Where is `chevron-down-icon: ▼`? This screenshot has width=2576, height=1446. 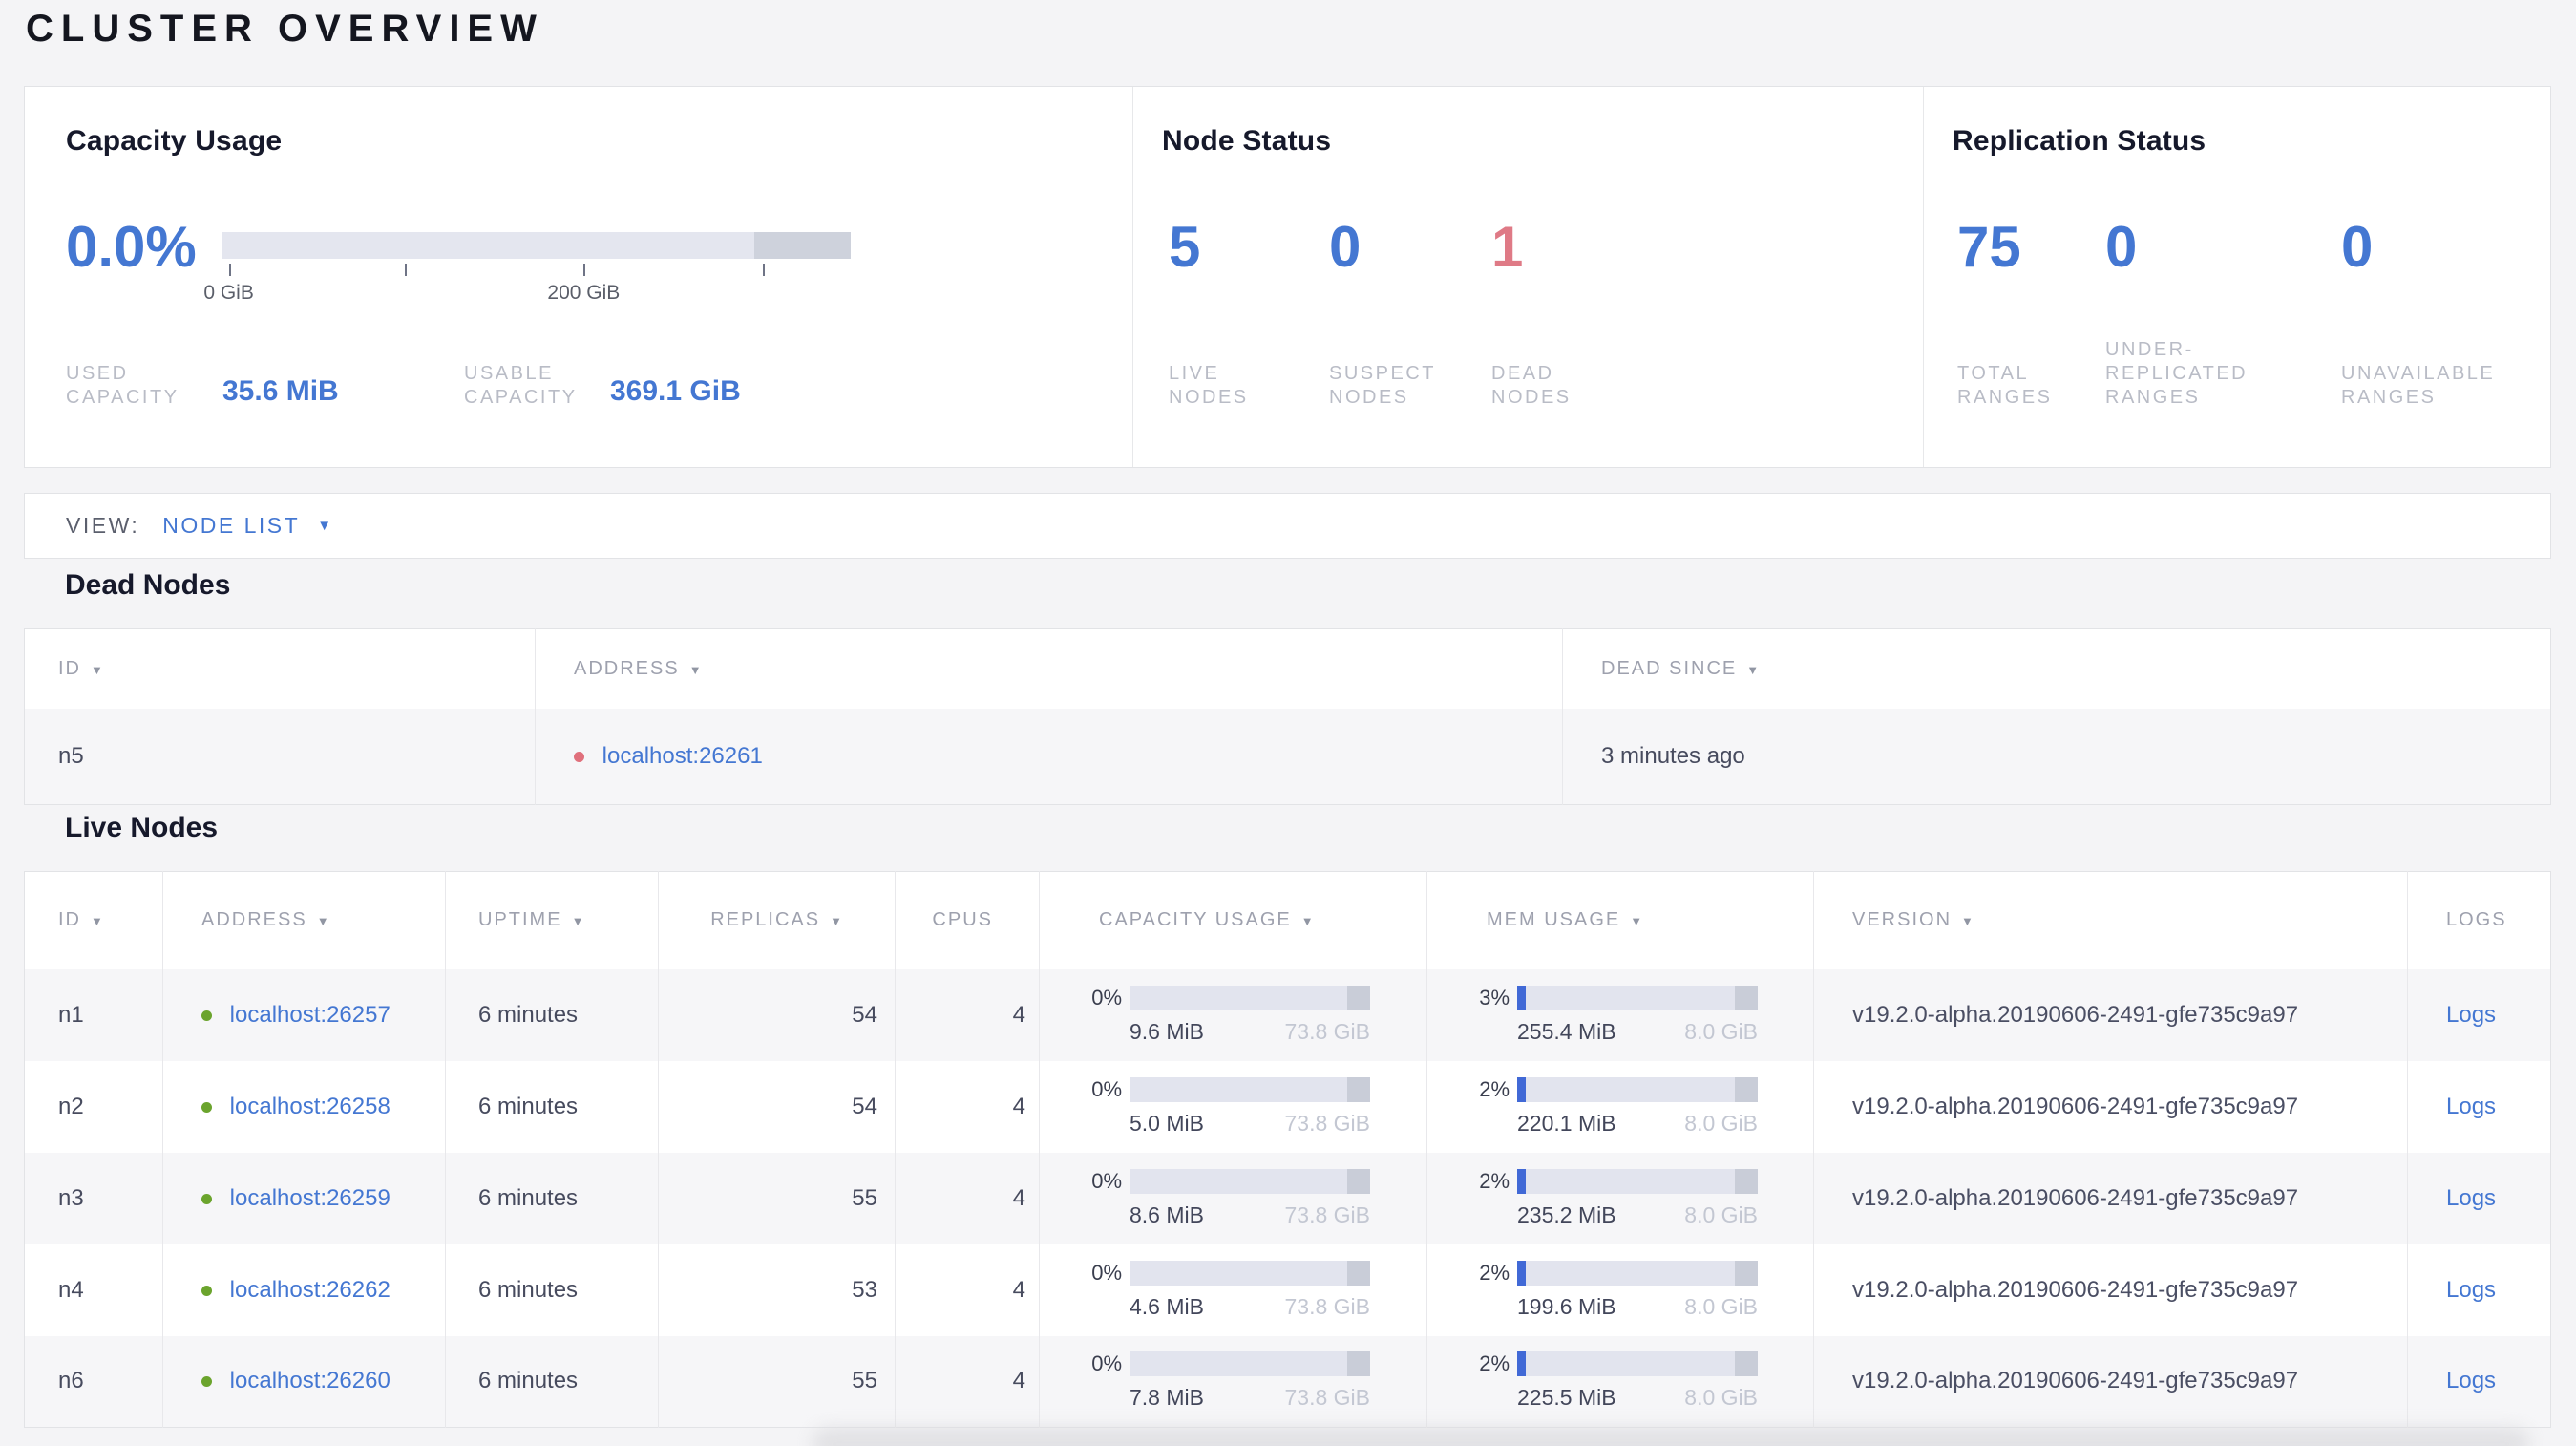 chevron-down-icon: ▼ is located at coordinates (324, 526).